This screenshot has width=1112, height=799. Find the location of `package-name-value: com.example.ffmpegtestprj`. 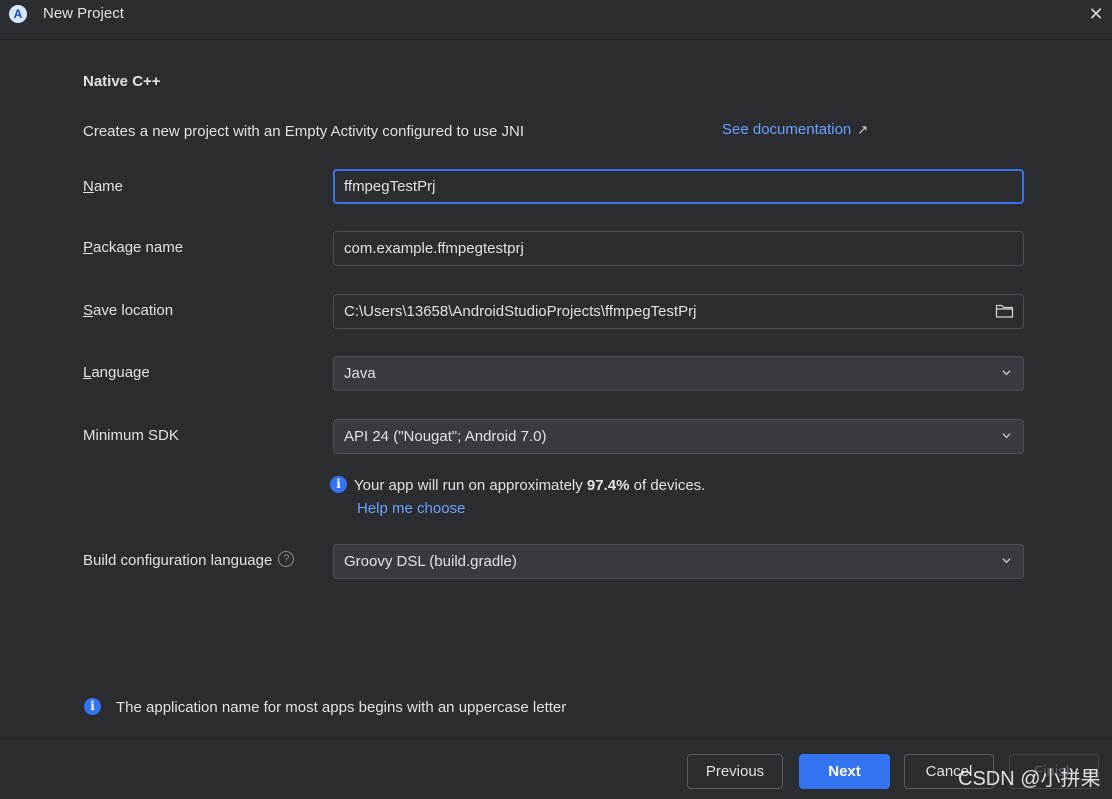

package-name-value: com.example.ffmpegtestprj is located at coordinates (434, 248).